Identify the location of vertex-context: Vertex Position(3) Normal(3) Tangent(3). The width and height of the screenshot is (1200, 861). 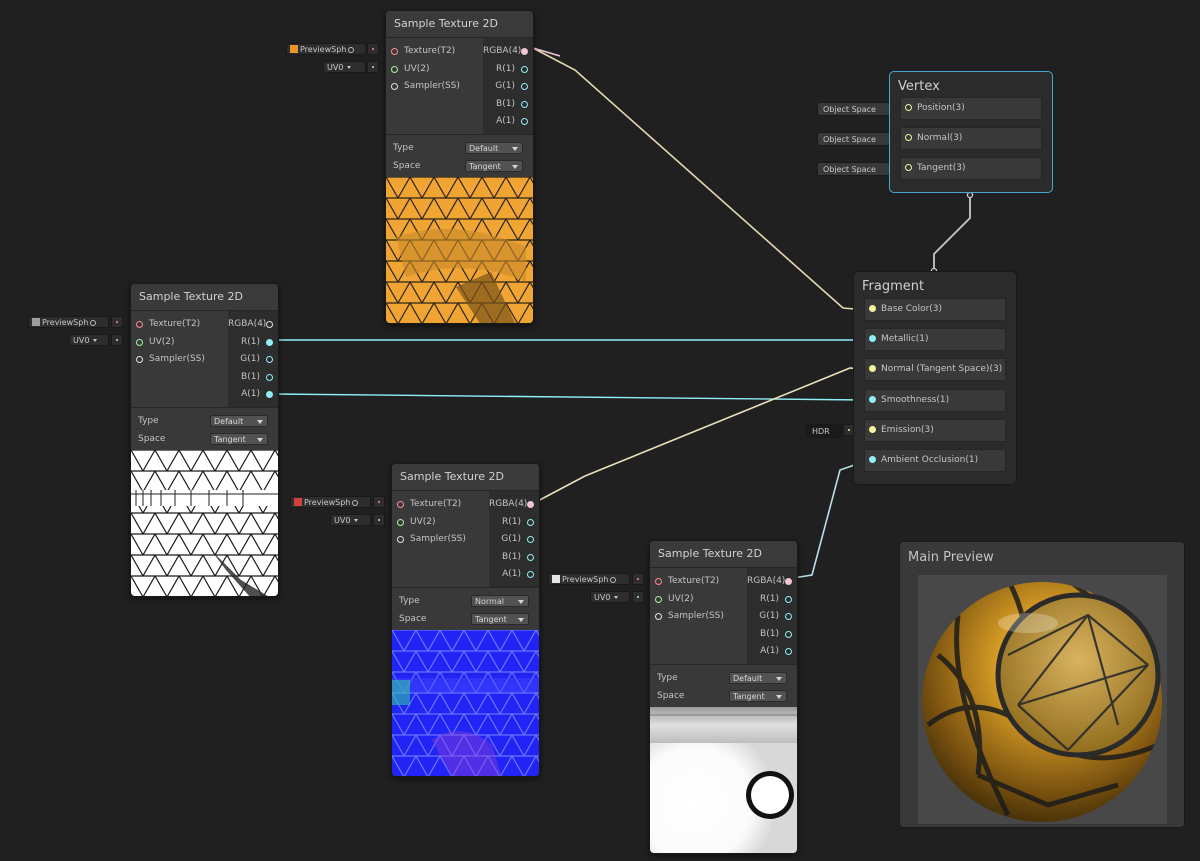
(971, 132).